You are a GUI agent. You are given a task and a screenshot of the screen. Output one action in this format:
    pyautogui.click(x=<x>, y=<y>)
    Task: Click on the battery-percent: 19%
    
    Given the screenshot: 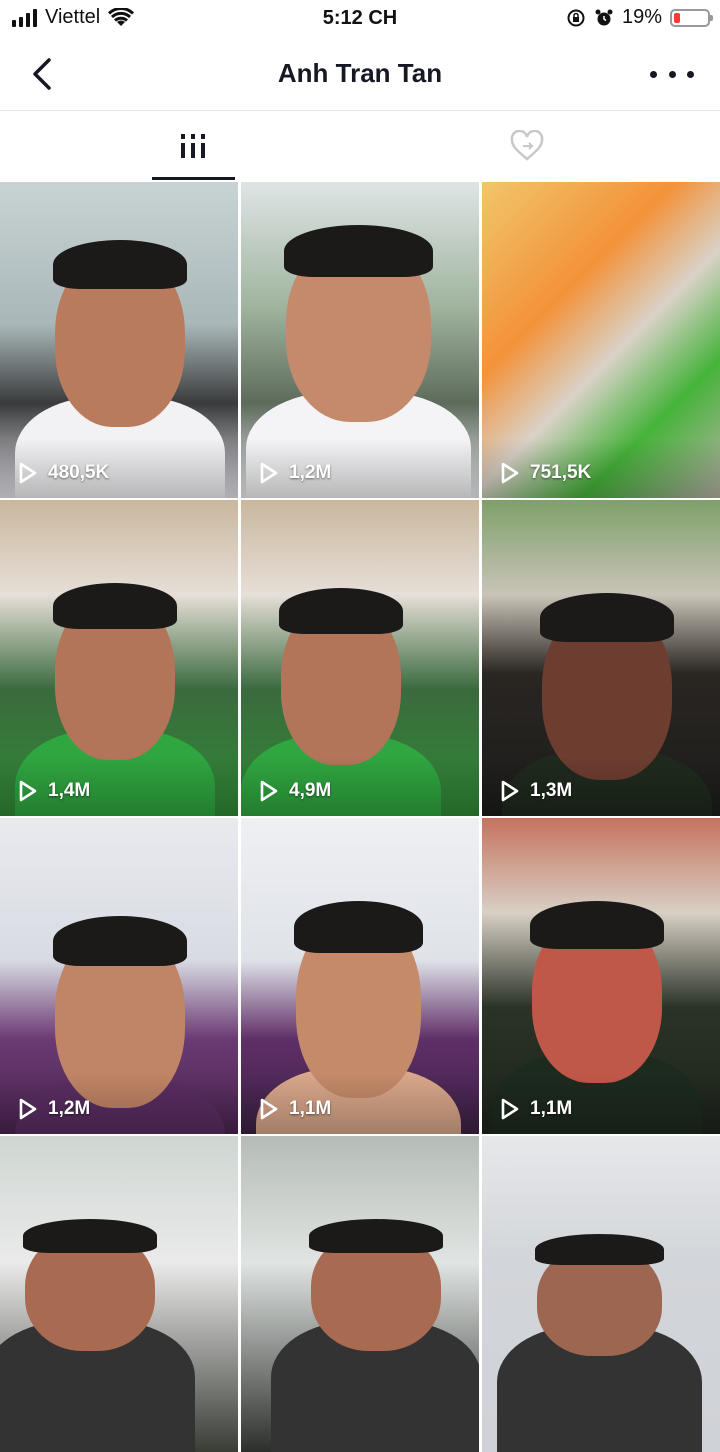 What is the action you would take?
    pyautogui.click(x=641, y=17)
    